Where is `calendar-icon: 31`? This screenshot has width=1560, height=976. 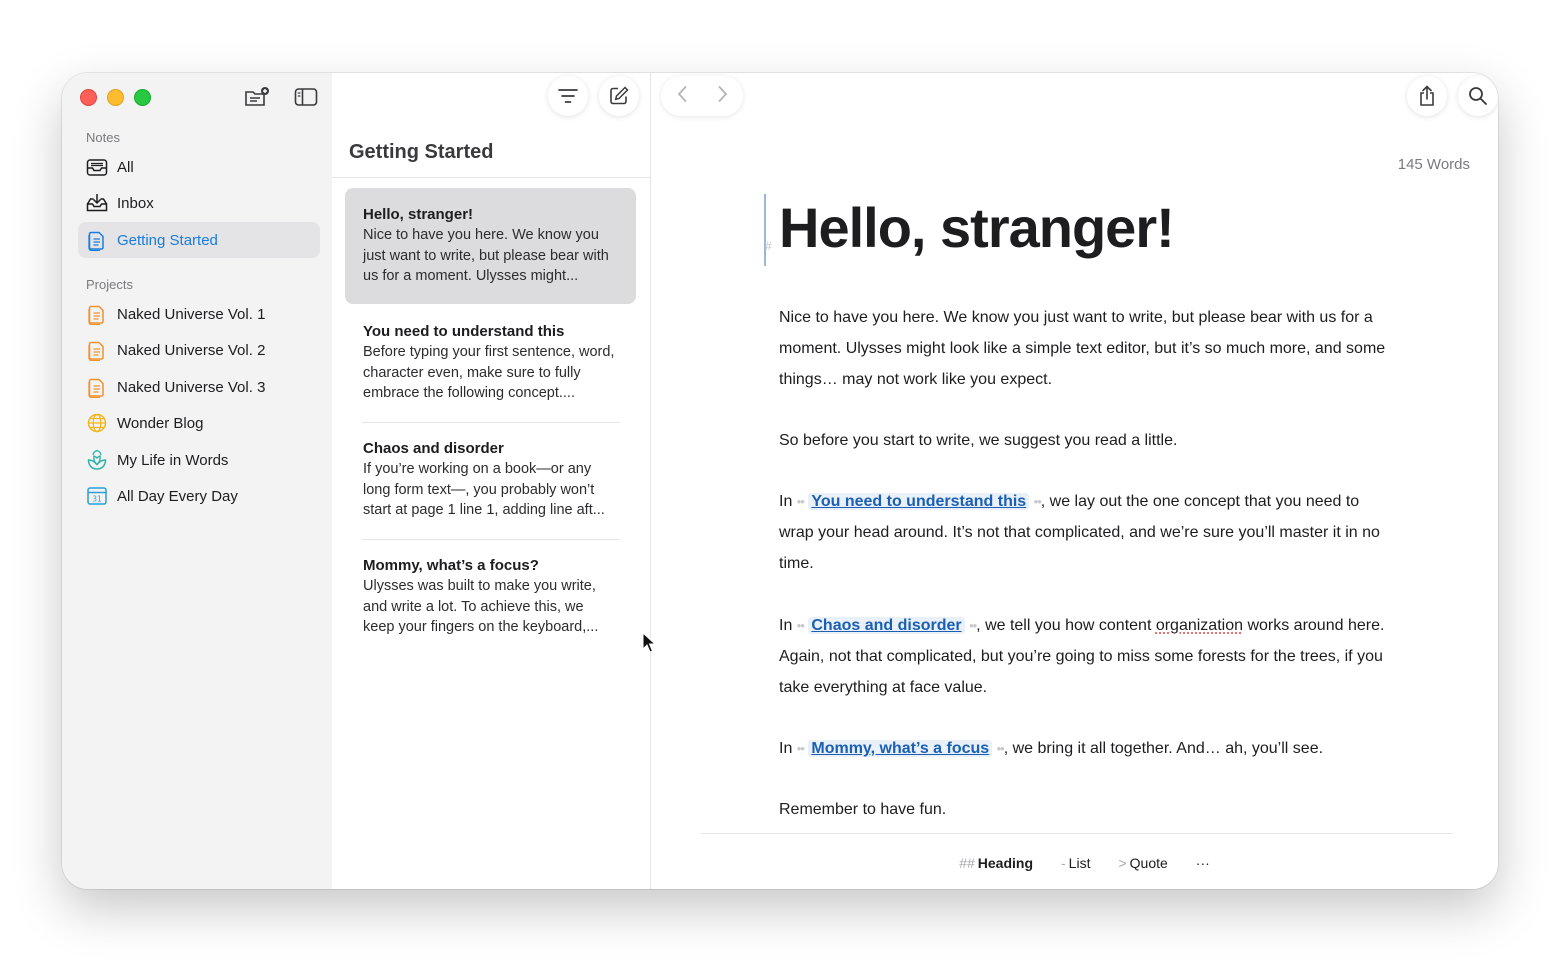
calendar-icon: 31 is located at coordinates (97, 496).